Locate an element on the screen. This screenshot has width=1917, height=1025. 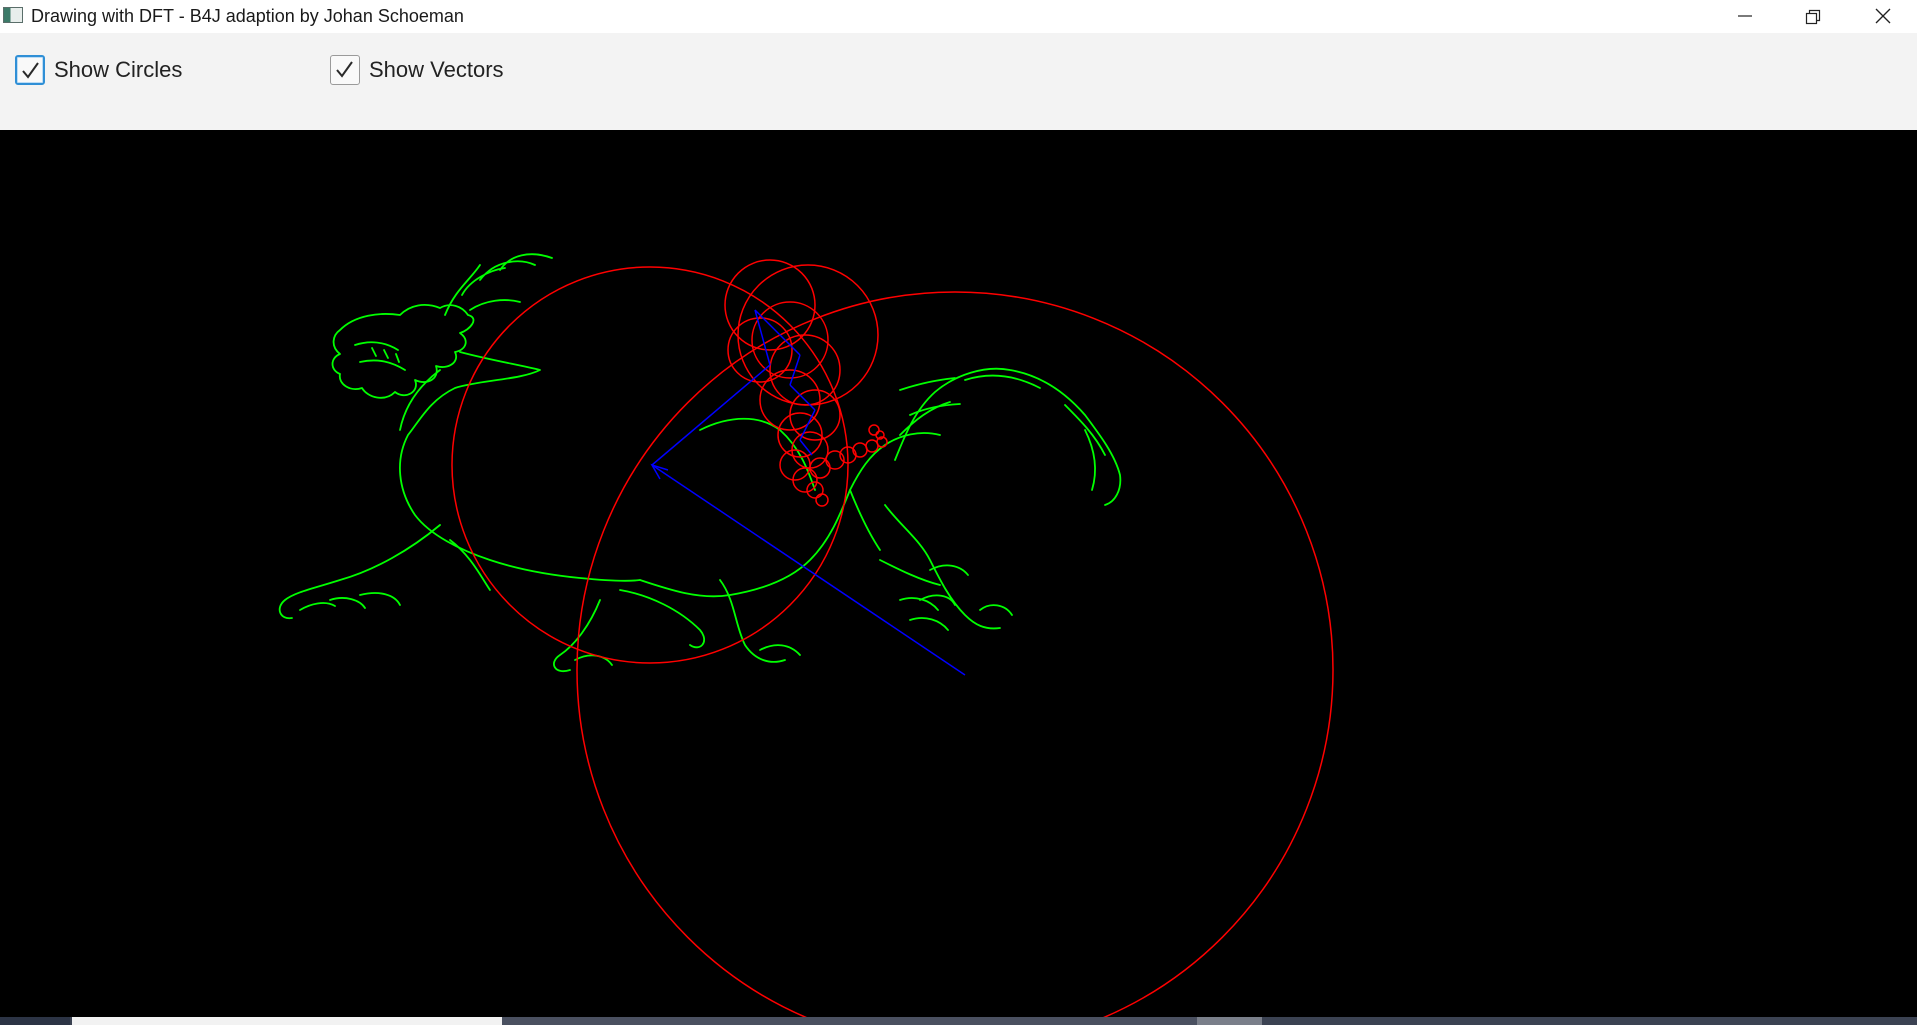
show-circles-checkbox: Show Circles is located at coordinates (98, 70).